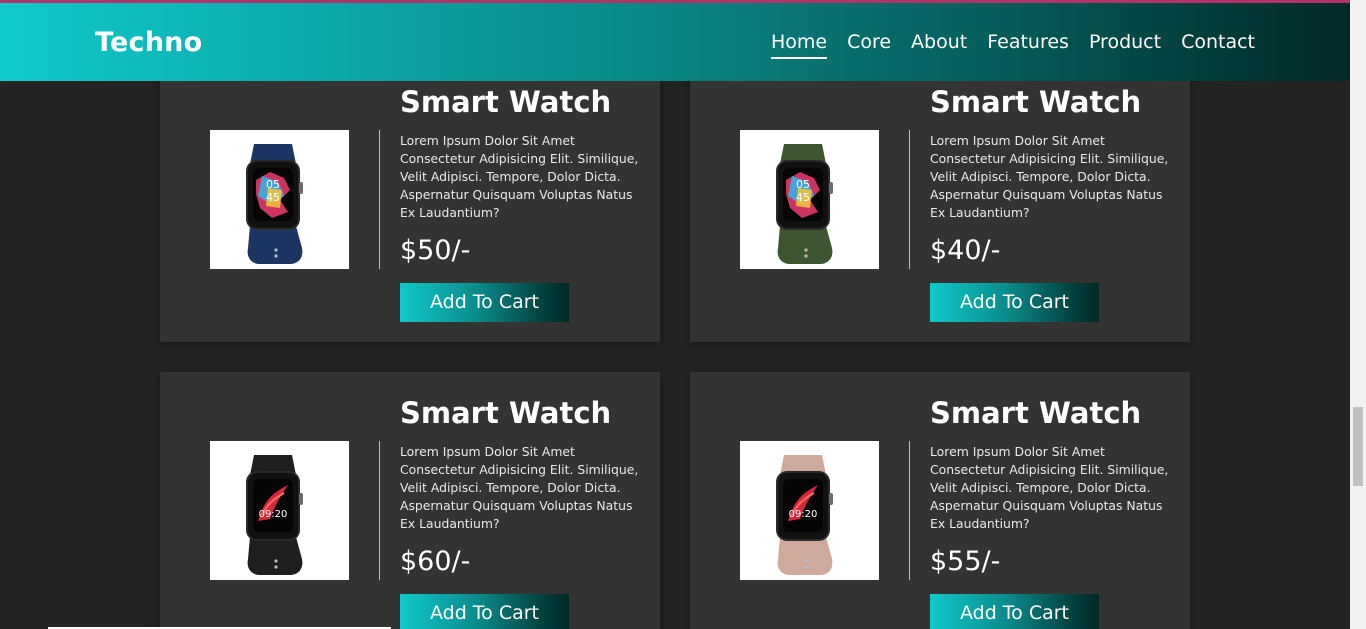 The width and height of the screenshot is (1366, 629). I want to click on brand-logo: Techno, so click(148, 42).